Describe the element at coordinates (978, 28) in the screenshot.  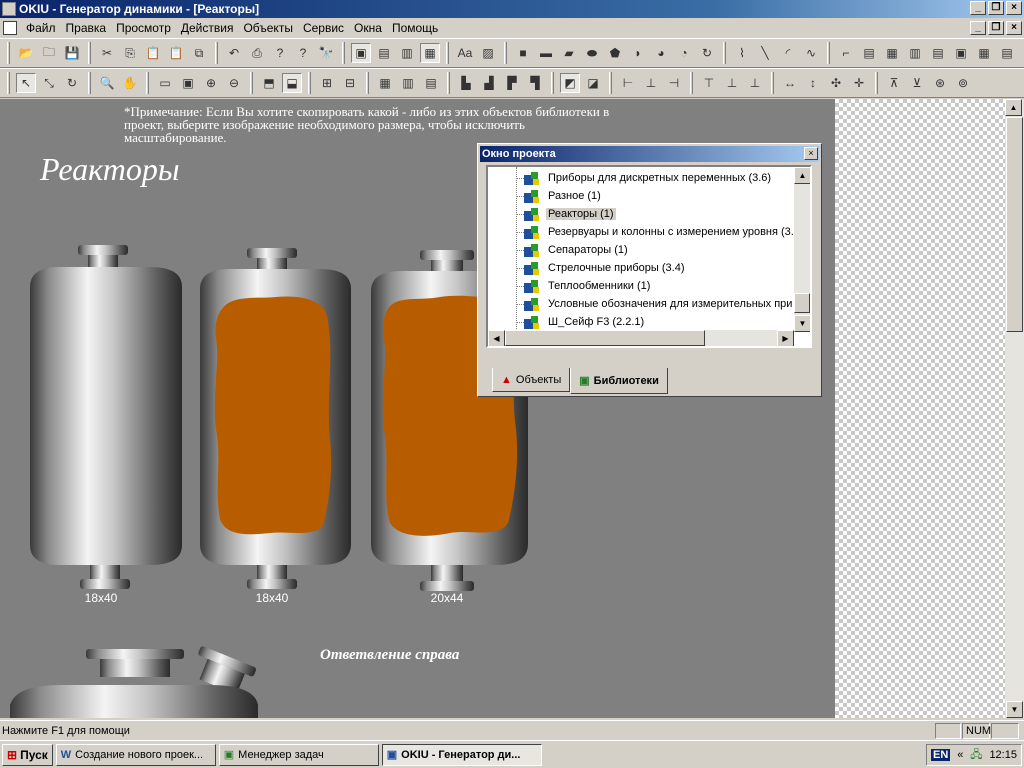
I see `doc-minimize-button: _` at that location.